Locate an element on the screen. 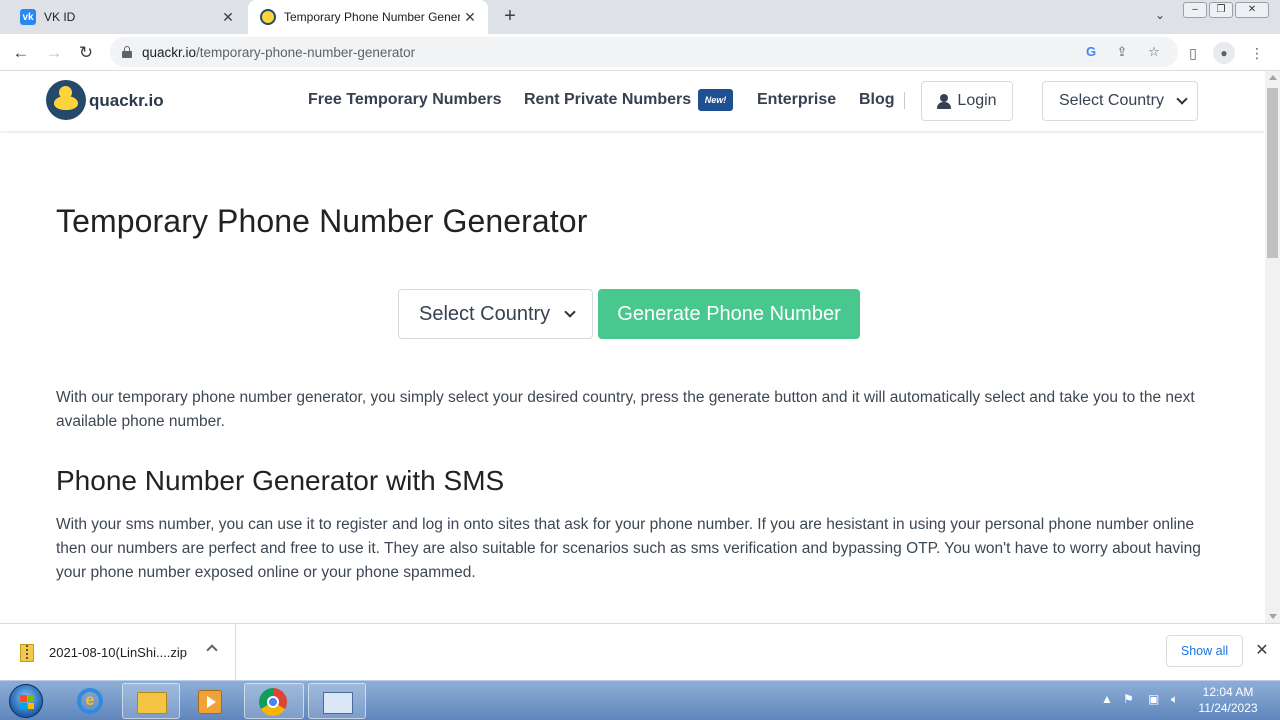  side-panel-icon: ▯ is located at coordinates (1193, 53).